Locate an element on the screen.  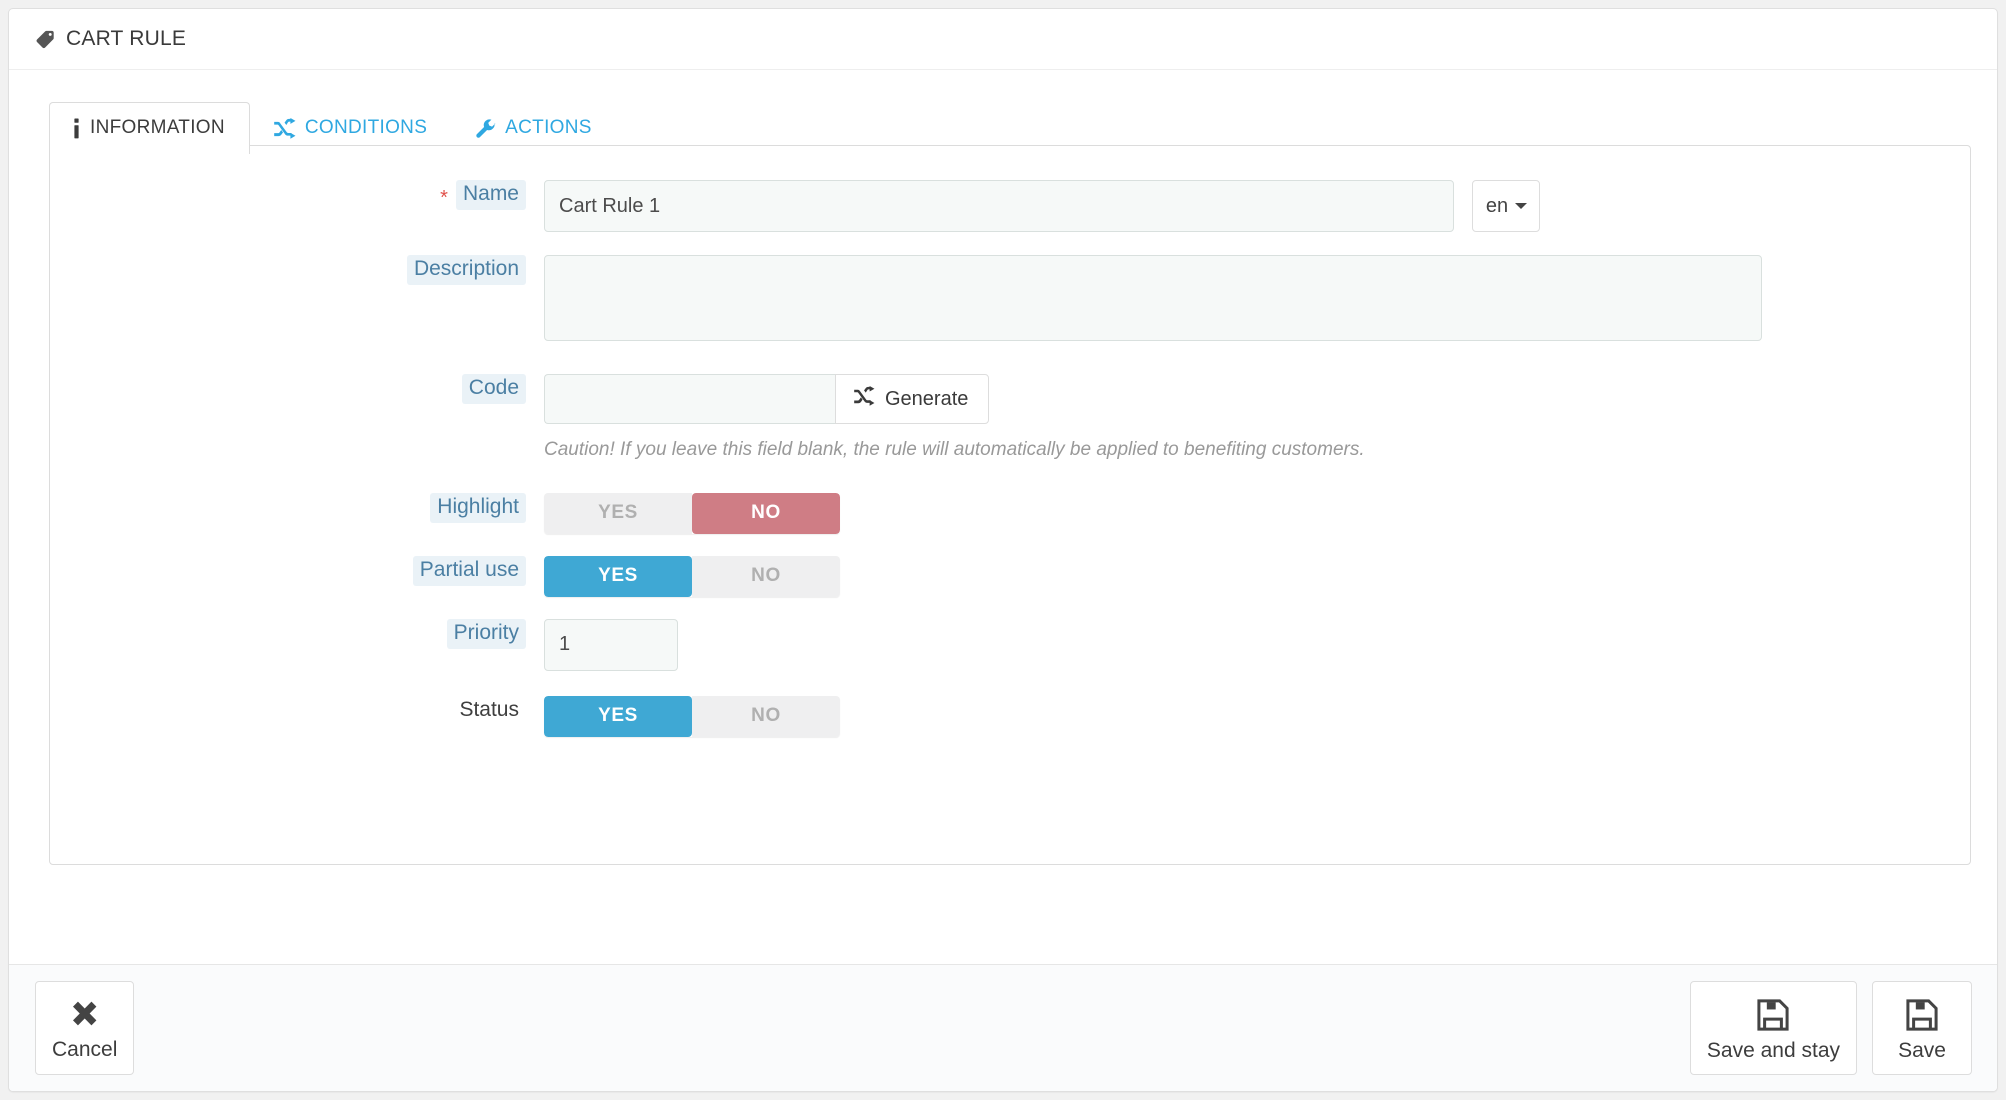
save-and-stay-button-label: Save and stay is located at coordinates (1773, 1050).